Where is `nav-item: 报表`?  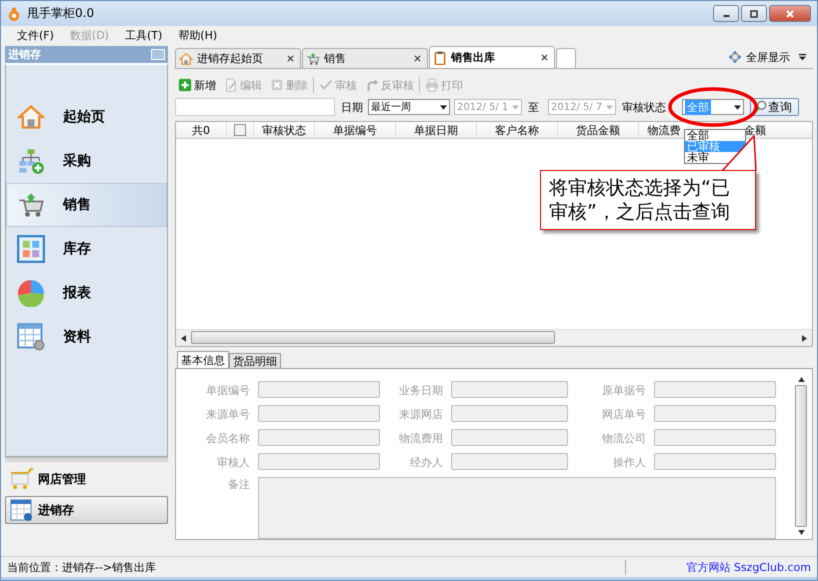
nav-item: 报表 is located at coordinates (86, 293).